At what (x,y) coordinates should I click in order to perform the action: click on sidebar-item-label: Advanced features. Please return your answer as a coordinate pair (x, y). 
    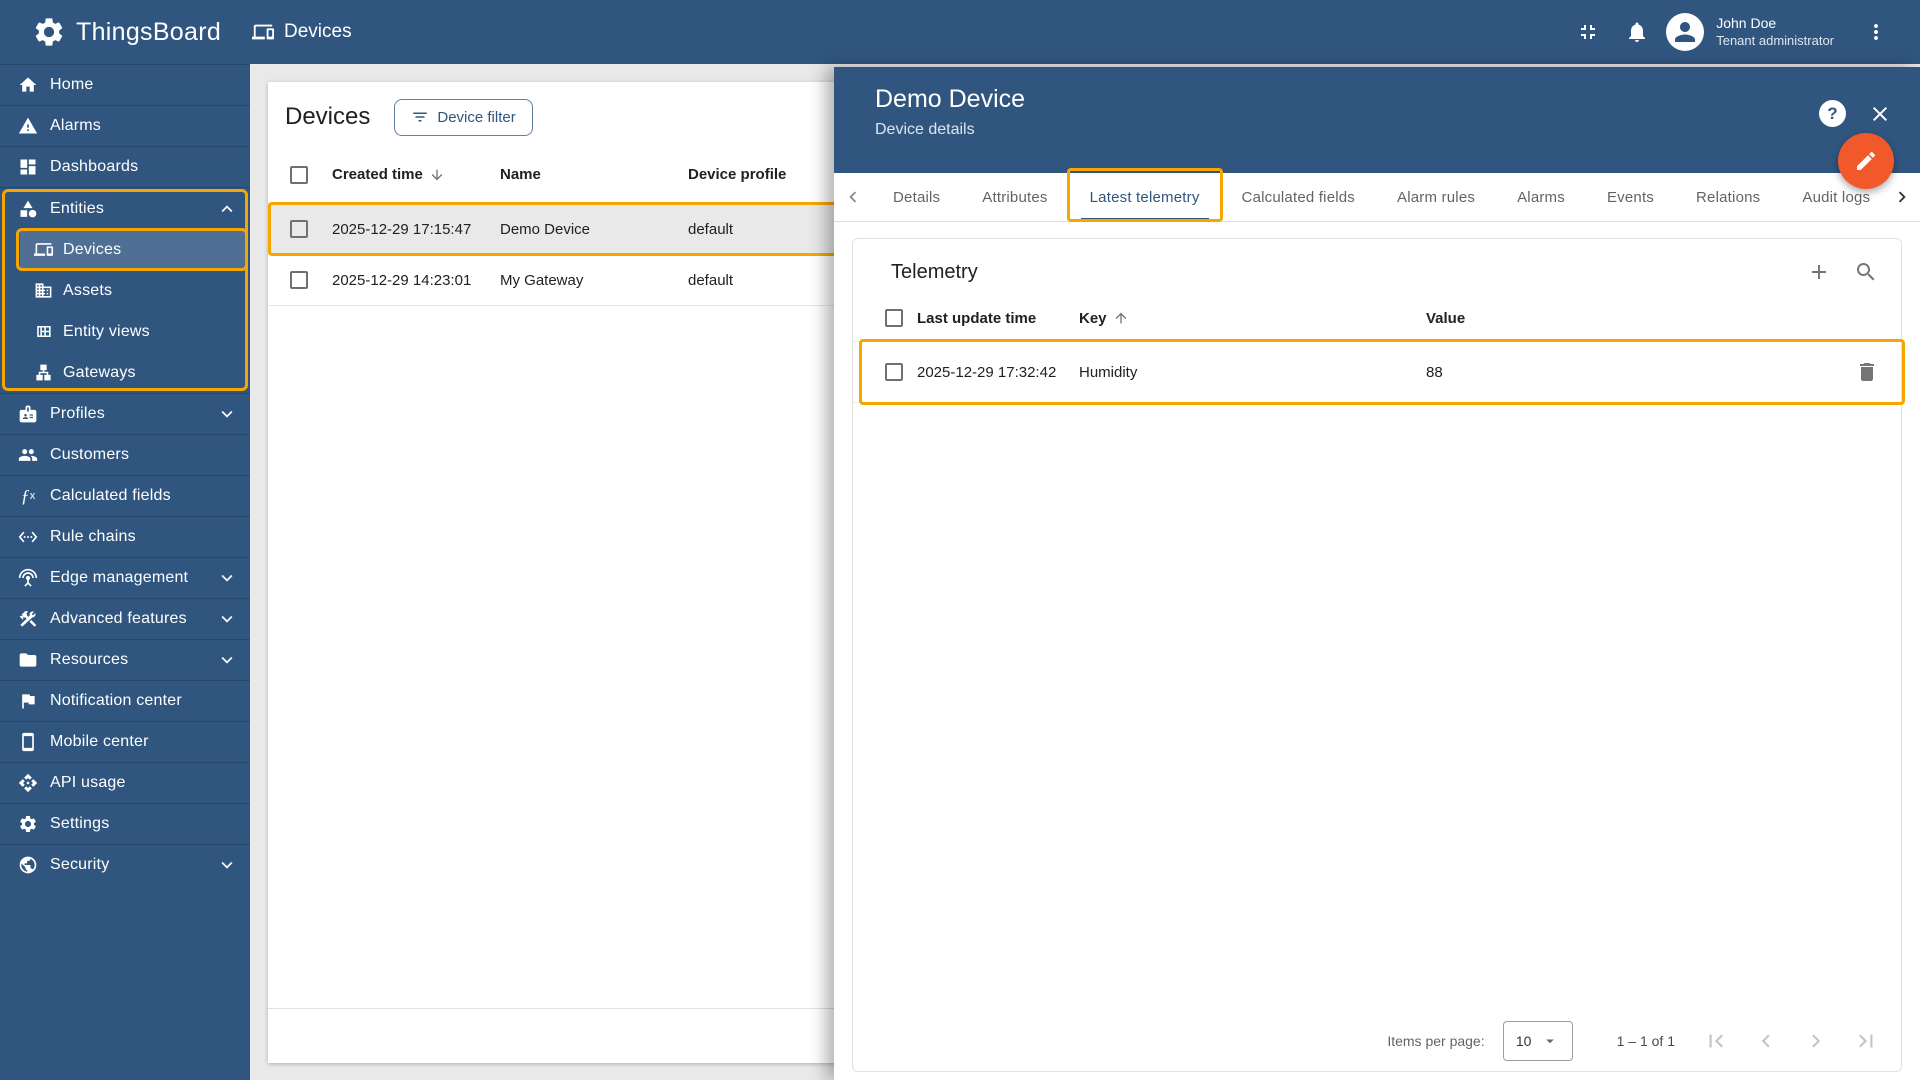
    Looking at the image, I should click on (118, 618).